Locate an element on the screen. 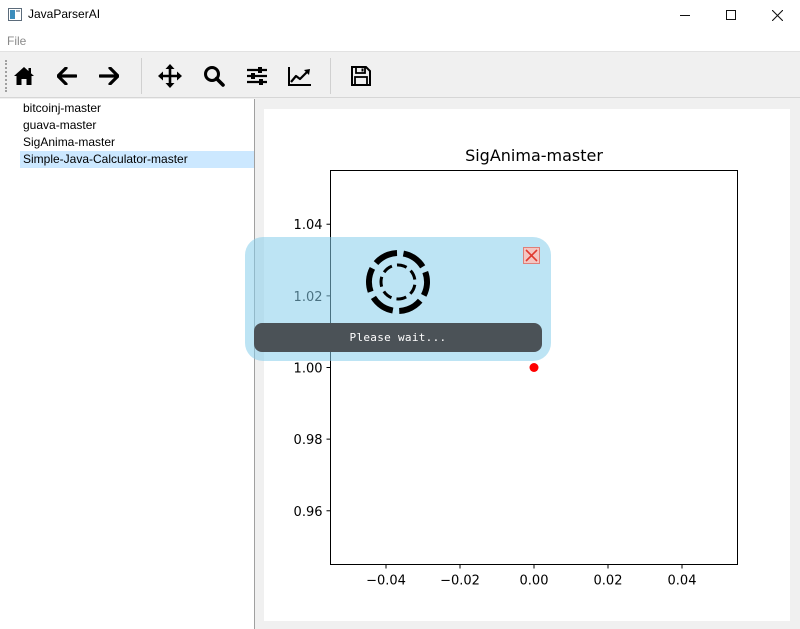 This screenshot has width=800, height=629. y-tick-label: 1.04 is located at coordinates (308, 225).